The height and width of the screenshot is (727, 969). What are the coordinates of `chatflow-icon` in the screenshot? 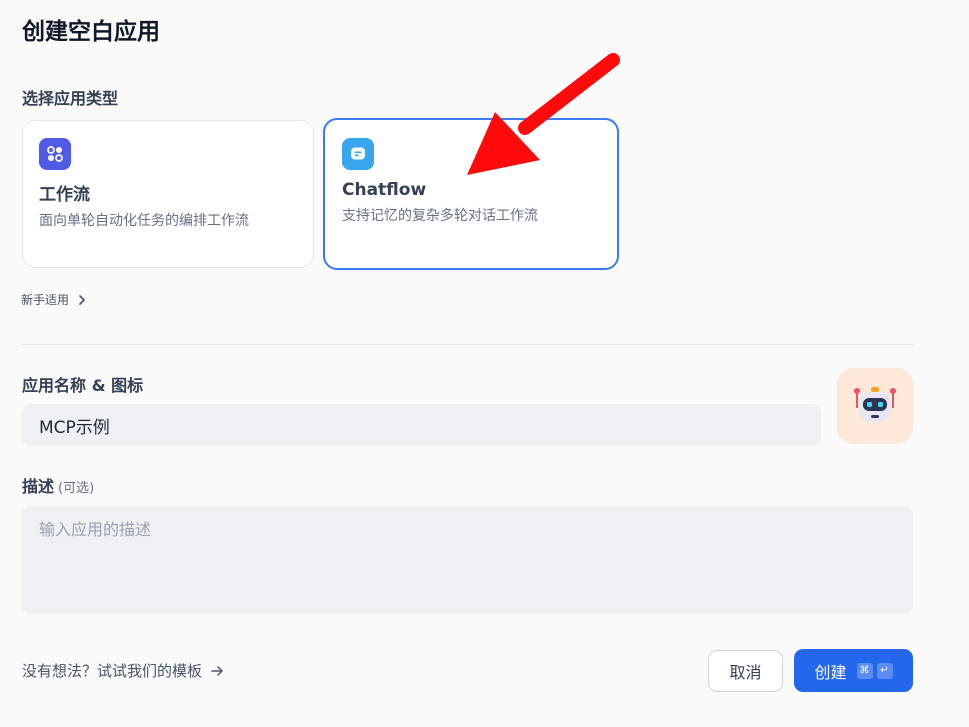 It's located at (358, 154).